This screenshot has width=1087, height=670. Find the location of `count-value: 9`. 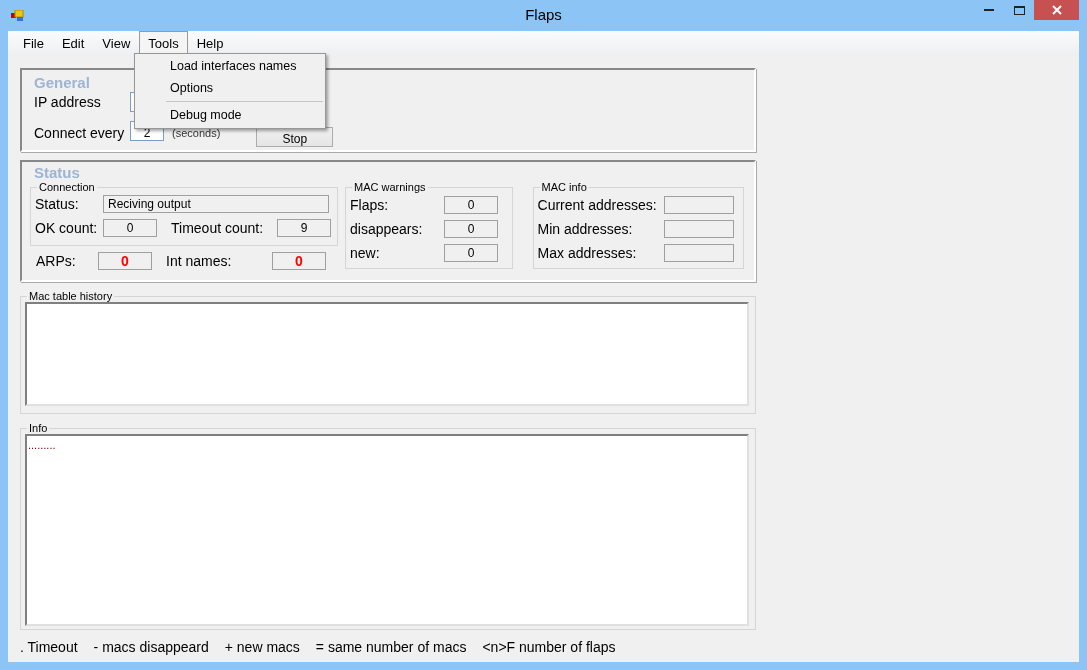

count-value: 9 is located at coordinates (304, 228).